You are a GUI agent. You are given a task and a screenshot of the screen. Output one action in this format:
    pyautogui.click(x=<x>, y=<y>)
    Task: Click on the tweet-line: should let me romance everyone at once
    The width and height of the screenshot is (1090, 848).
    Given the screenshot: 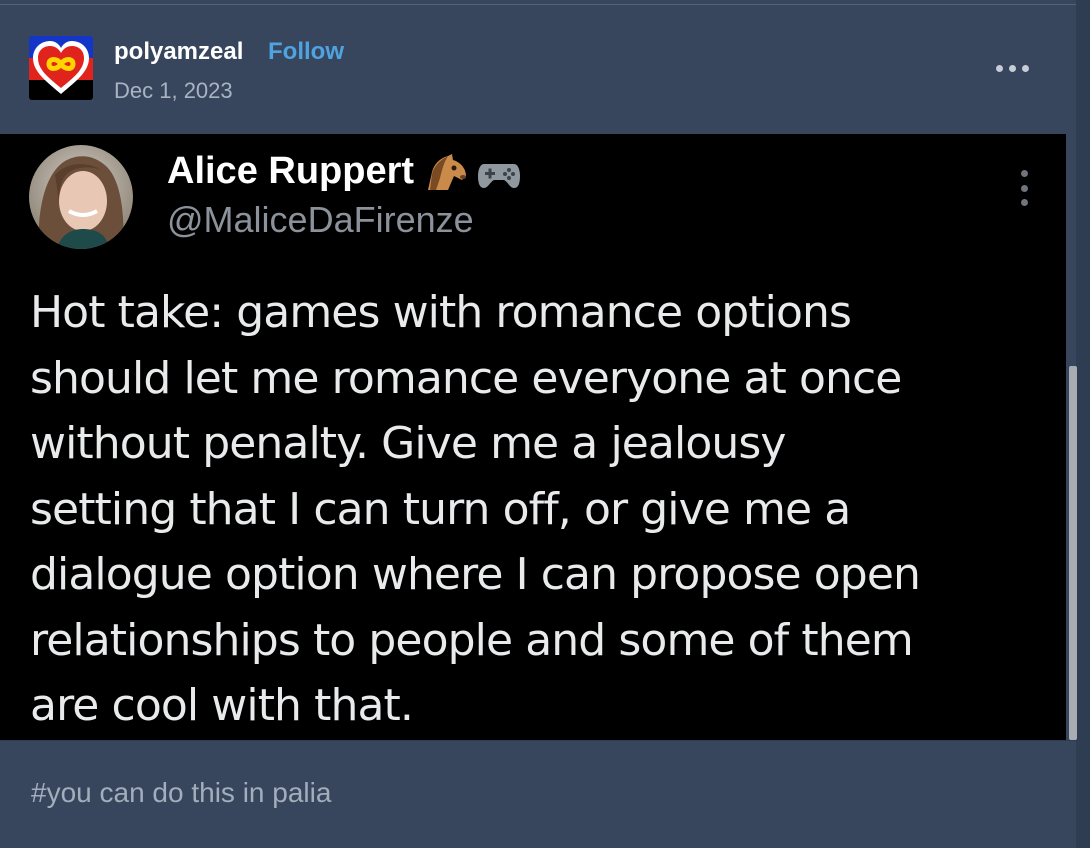 What is the action you would take?
    pyautogui.click(x=466, y=378)
    